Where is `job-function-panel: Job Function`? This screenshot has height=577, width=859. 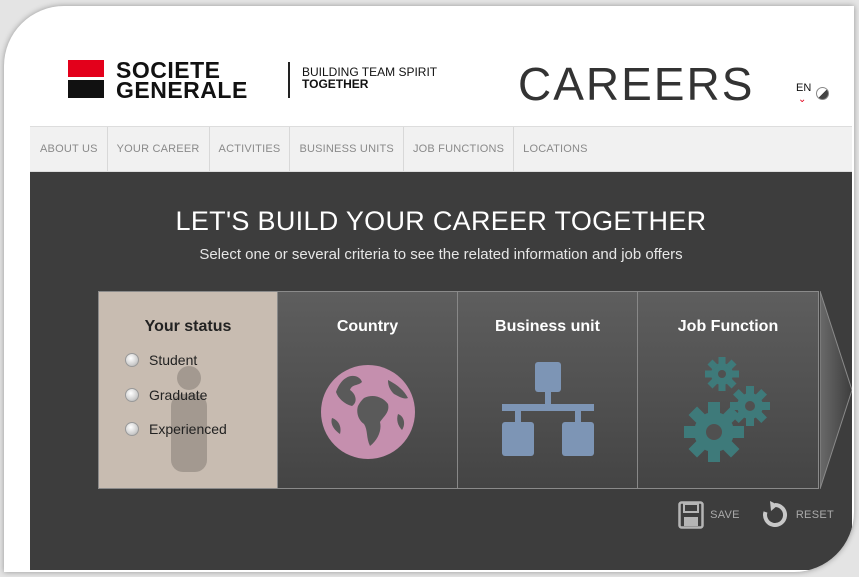 job-function-panel: Job Function is located at coordinates (728, 390).